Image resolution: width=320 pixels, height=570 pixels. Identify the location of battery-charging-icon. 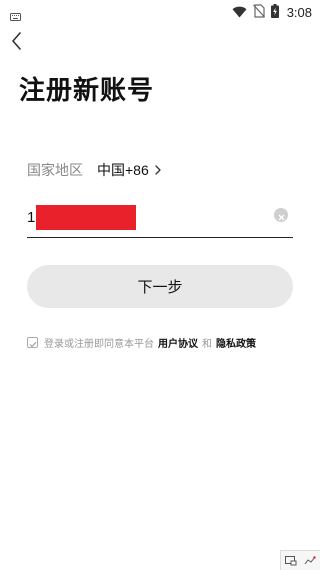
(274, 12).